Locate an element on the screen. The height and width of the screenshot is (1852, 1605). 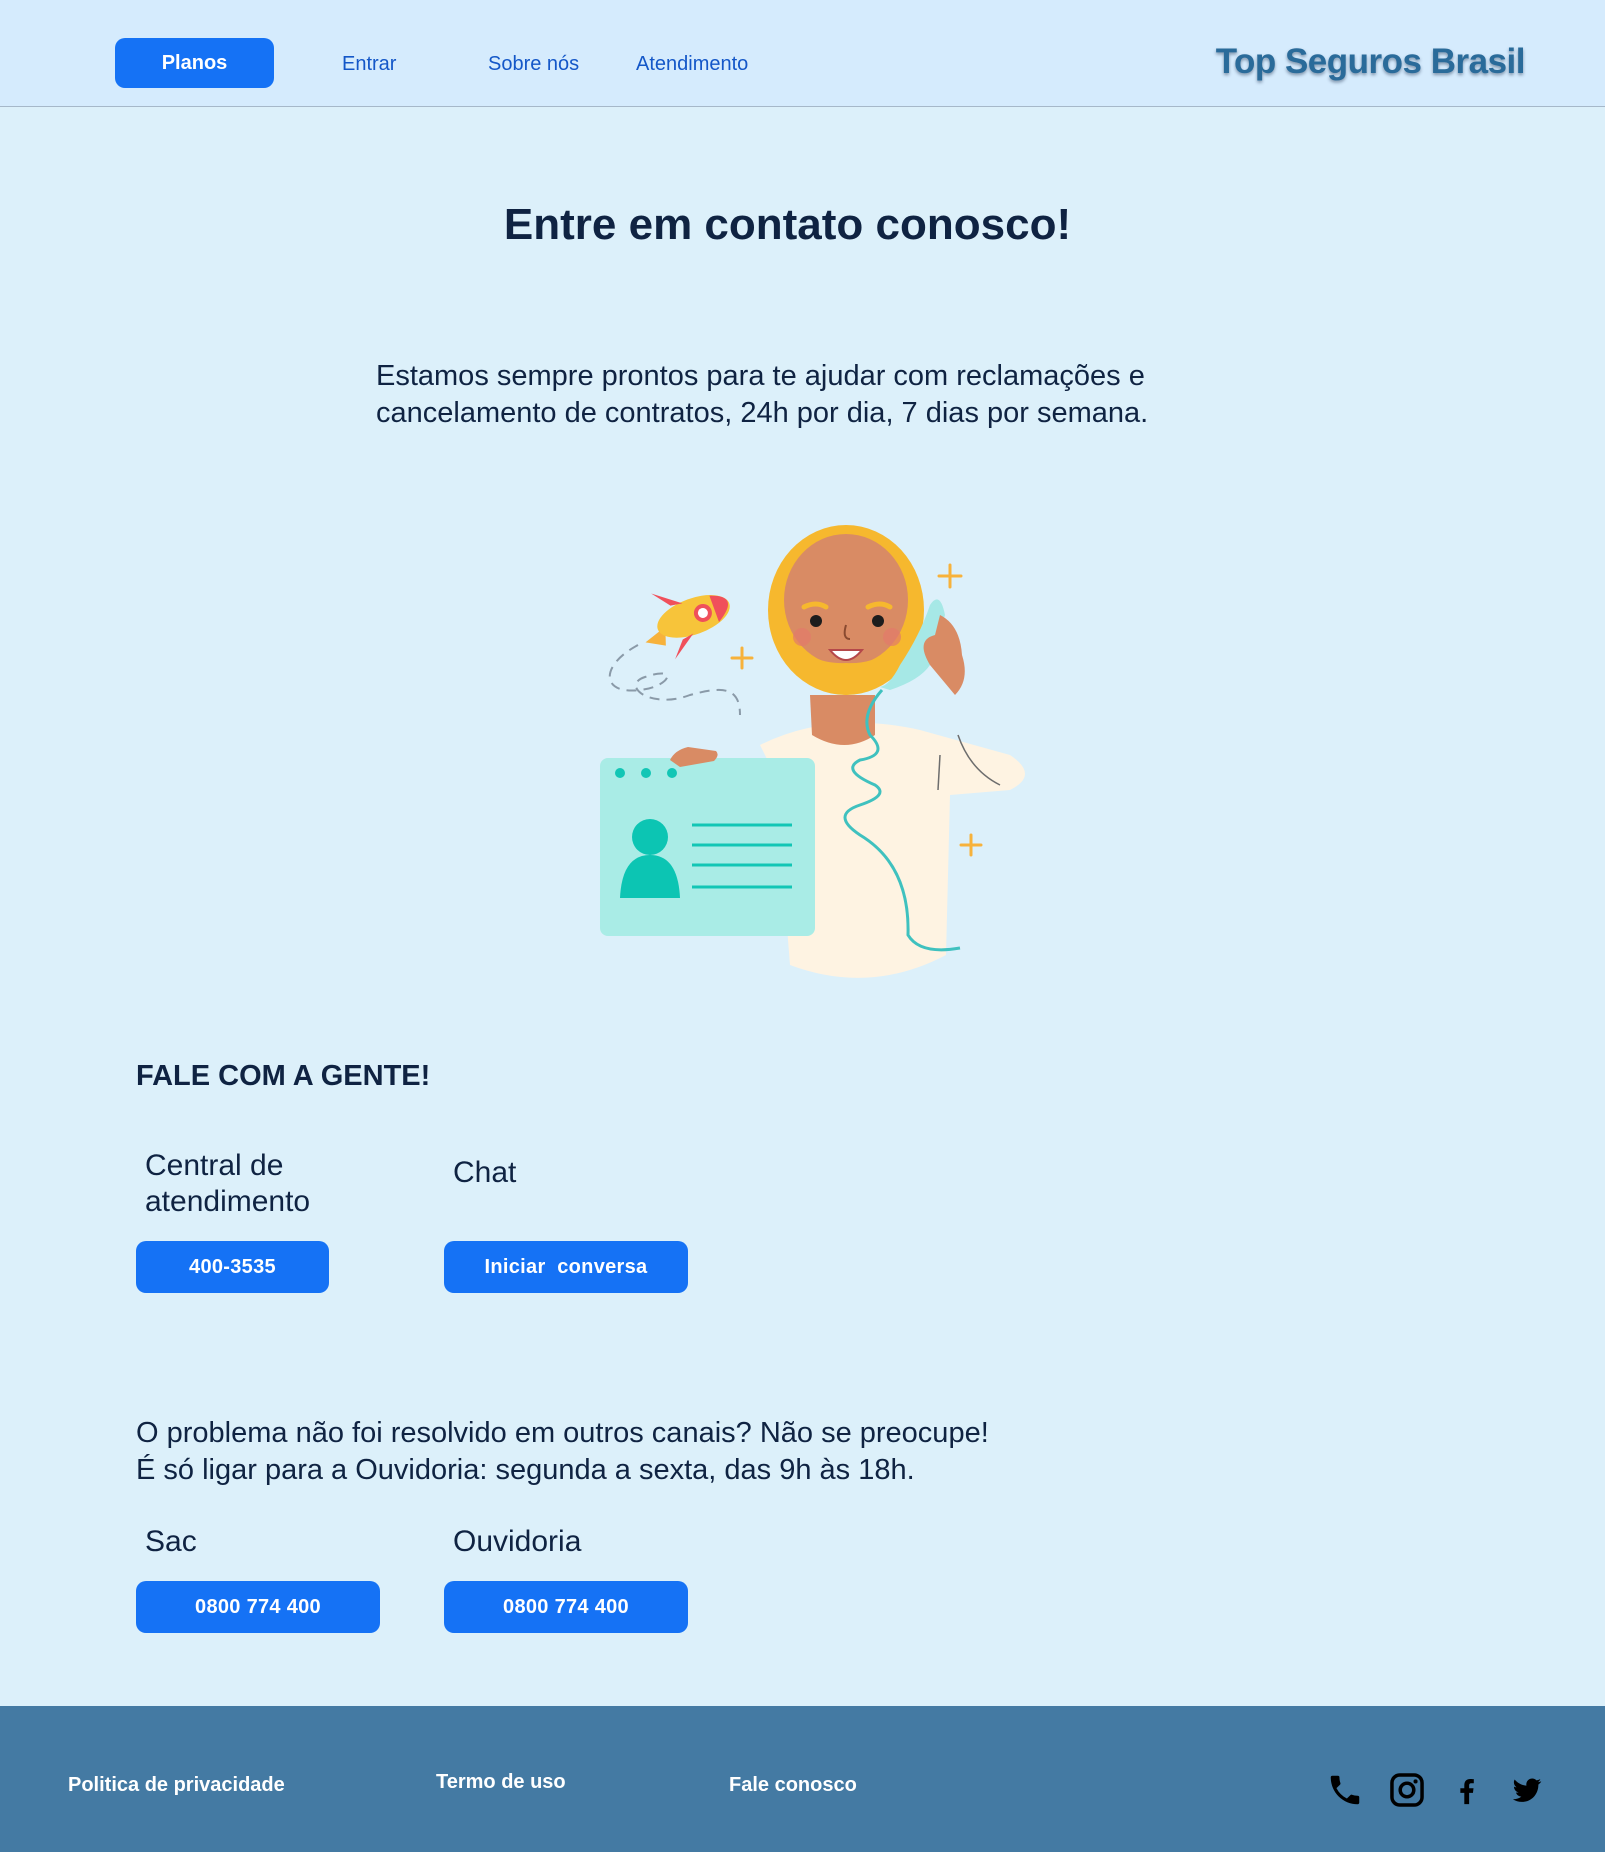
central-label-line-1: Central de is located at coordinates (214, 1165).